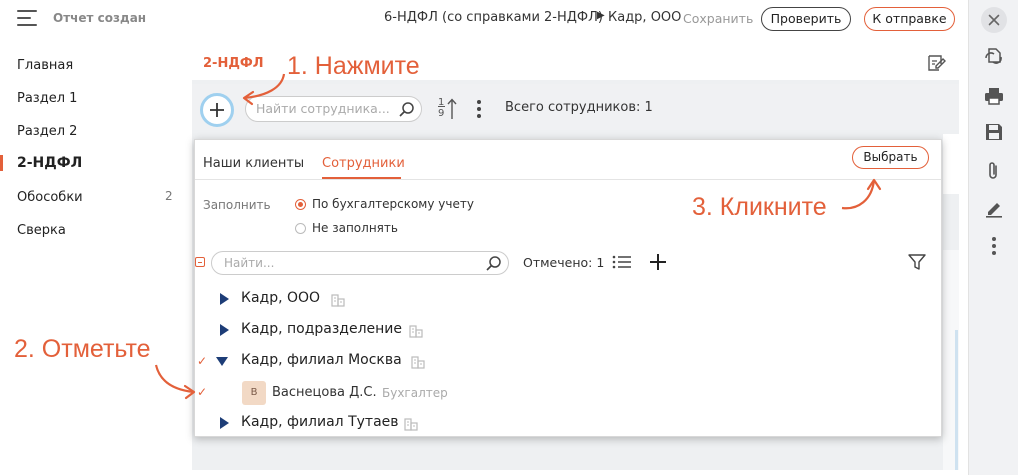  I want to click on annotation-arrow-3-icon, so click(861, 194).